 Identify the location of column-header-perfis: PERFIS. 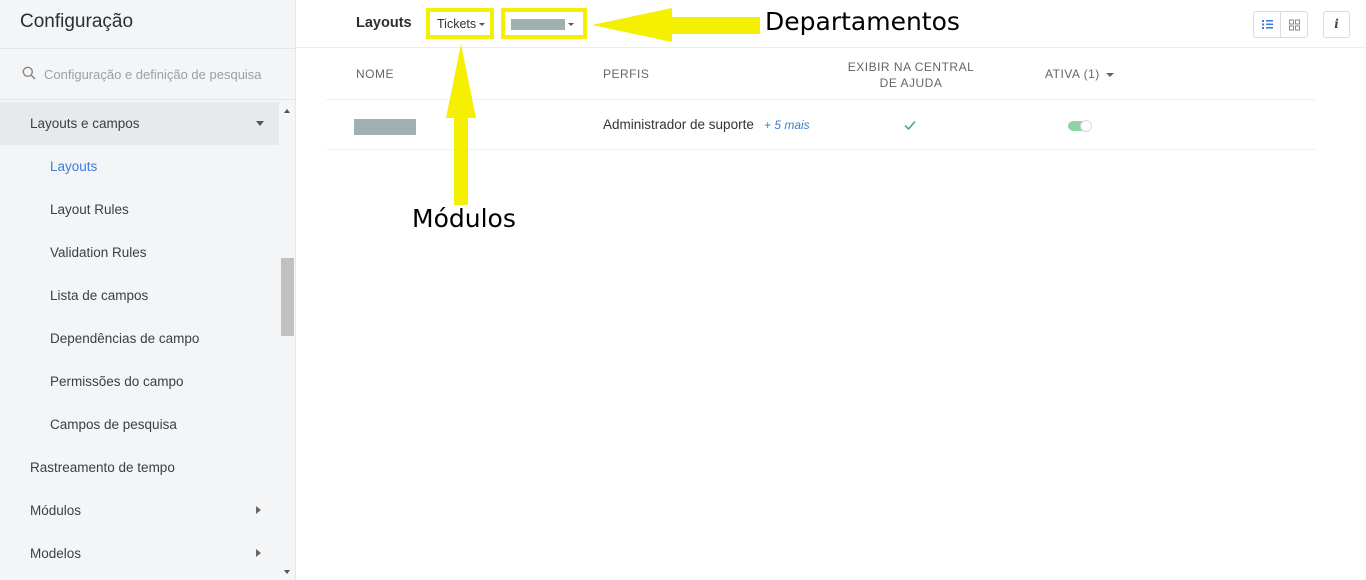
(626, 74).